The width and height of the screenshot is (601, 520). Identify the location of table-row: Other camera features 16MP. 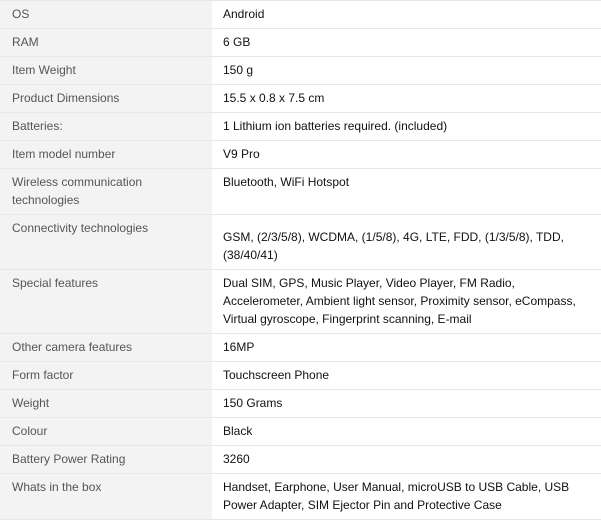
(300, 347).